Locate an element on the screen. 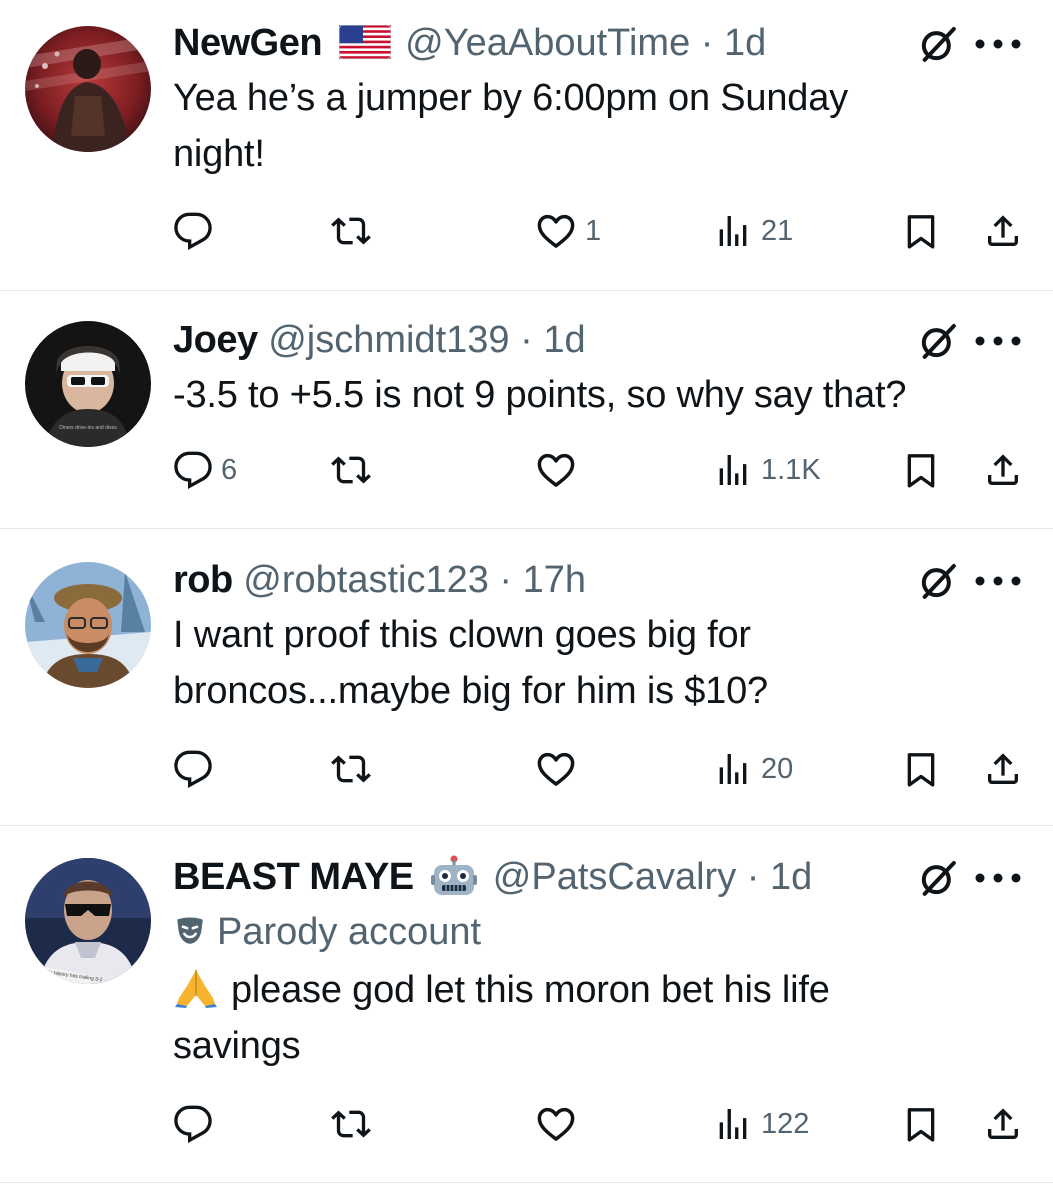 This screenshot has height=1200, width=1053. avatar: Diners drive-ins and dives is located at coordinates (88, 384).